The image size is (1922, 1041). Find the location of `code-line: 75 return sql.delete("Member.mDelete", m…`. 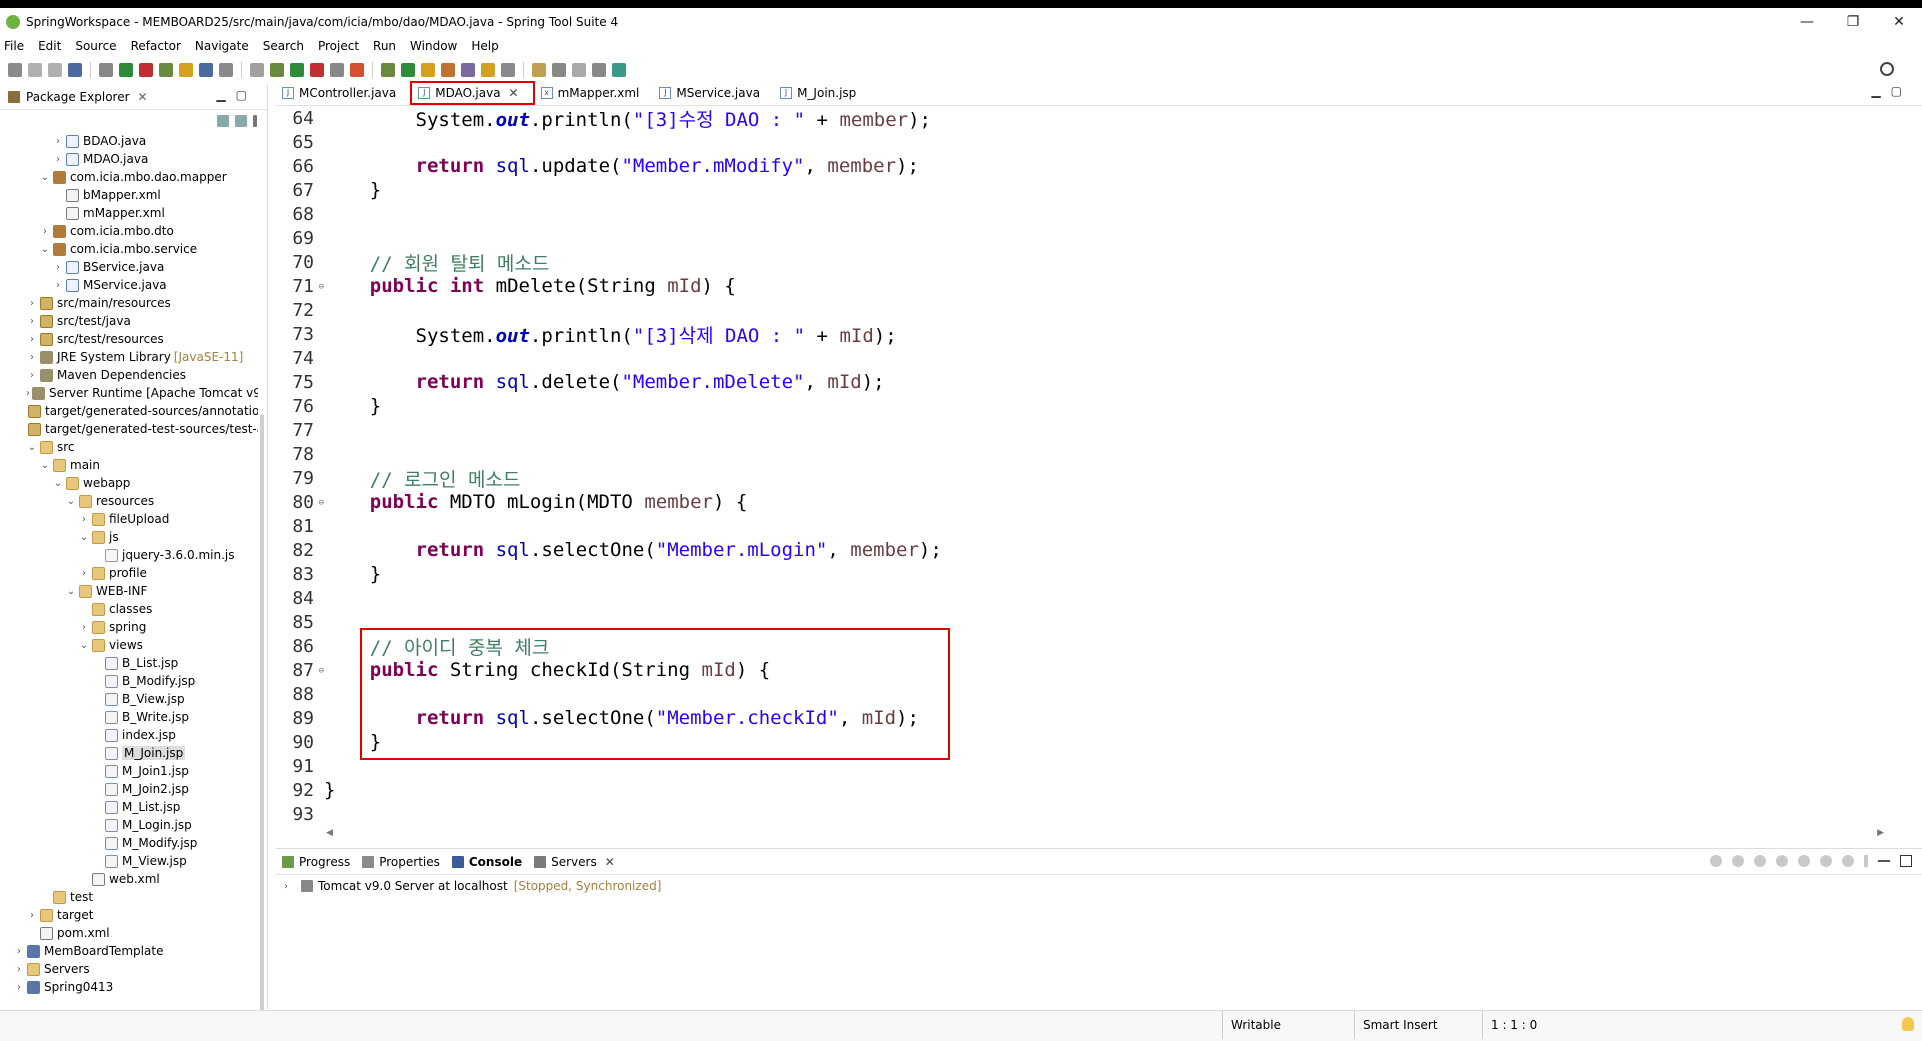

code-line: 75 return sql.delete("Member.mDelete", m… is located at coordinates (1086, 382).